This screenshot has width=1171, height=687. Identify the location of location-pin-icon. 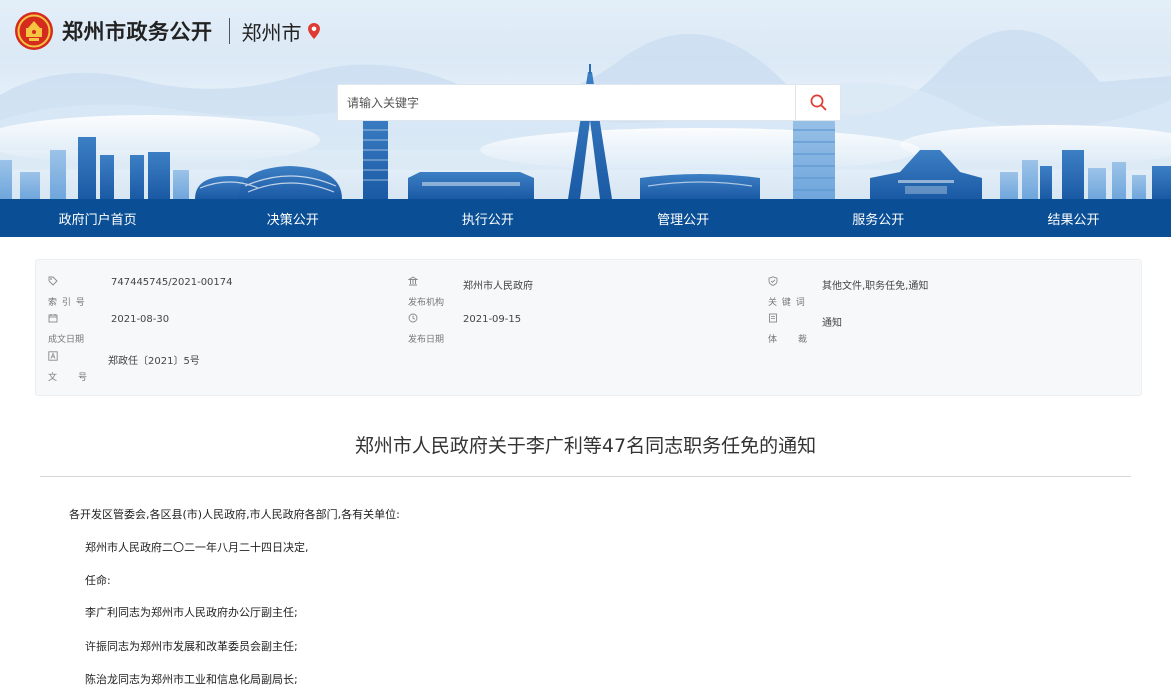
(313, 31).